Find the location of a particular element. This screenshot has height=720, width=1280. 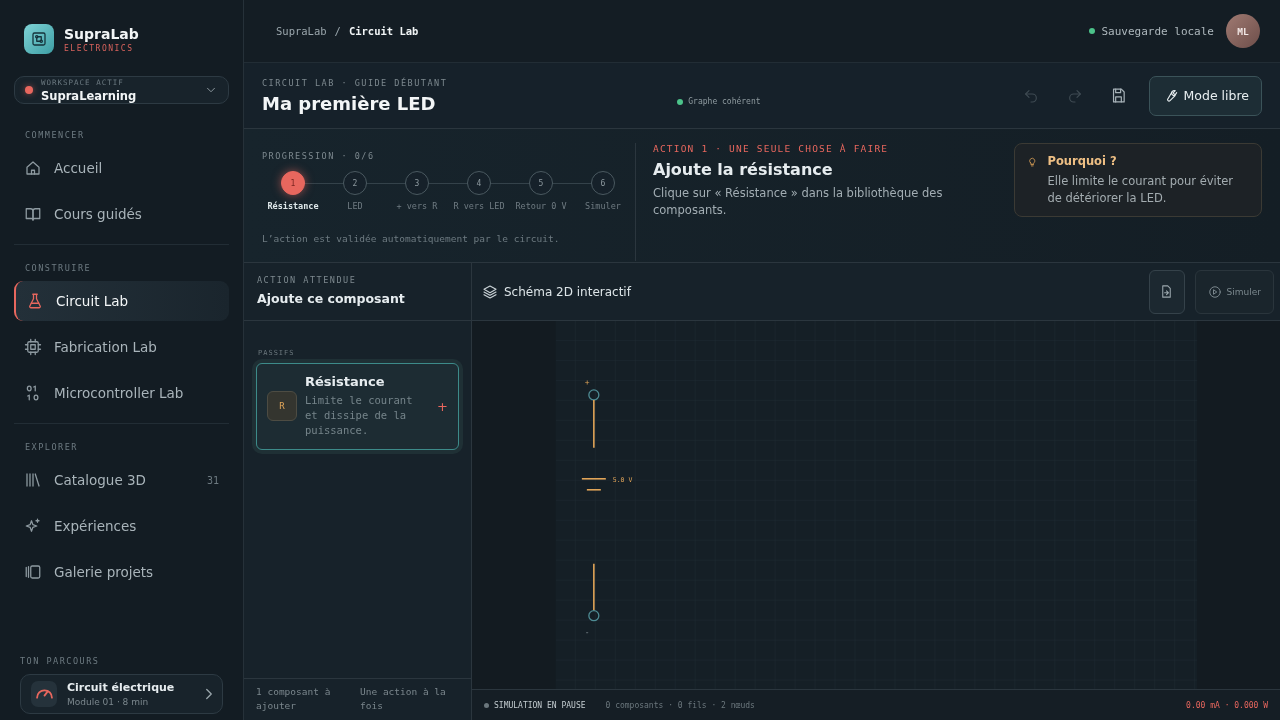

step-marker: 4 is located at coordinates (479, 183).